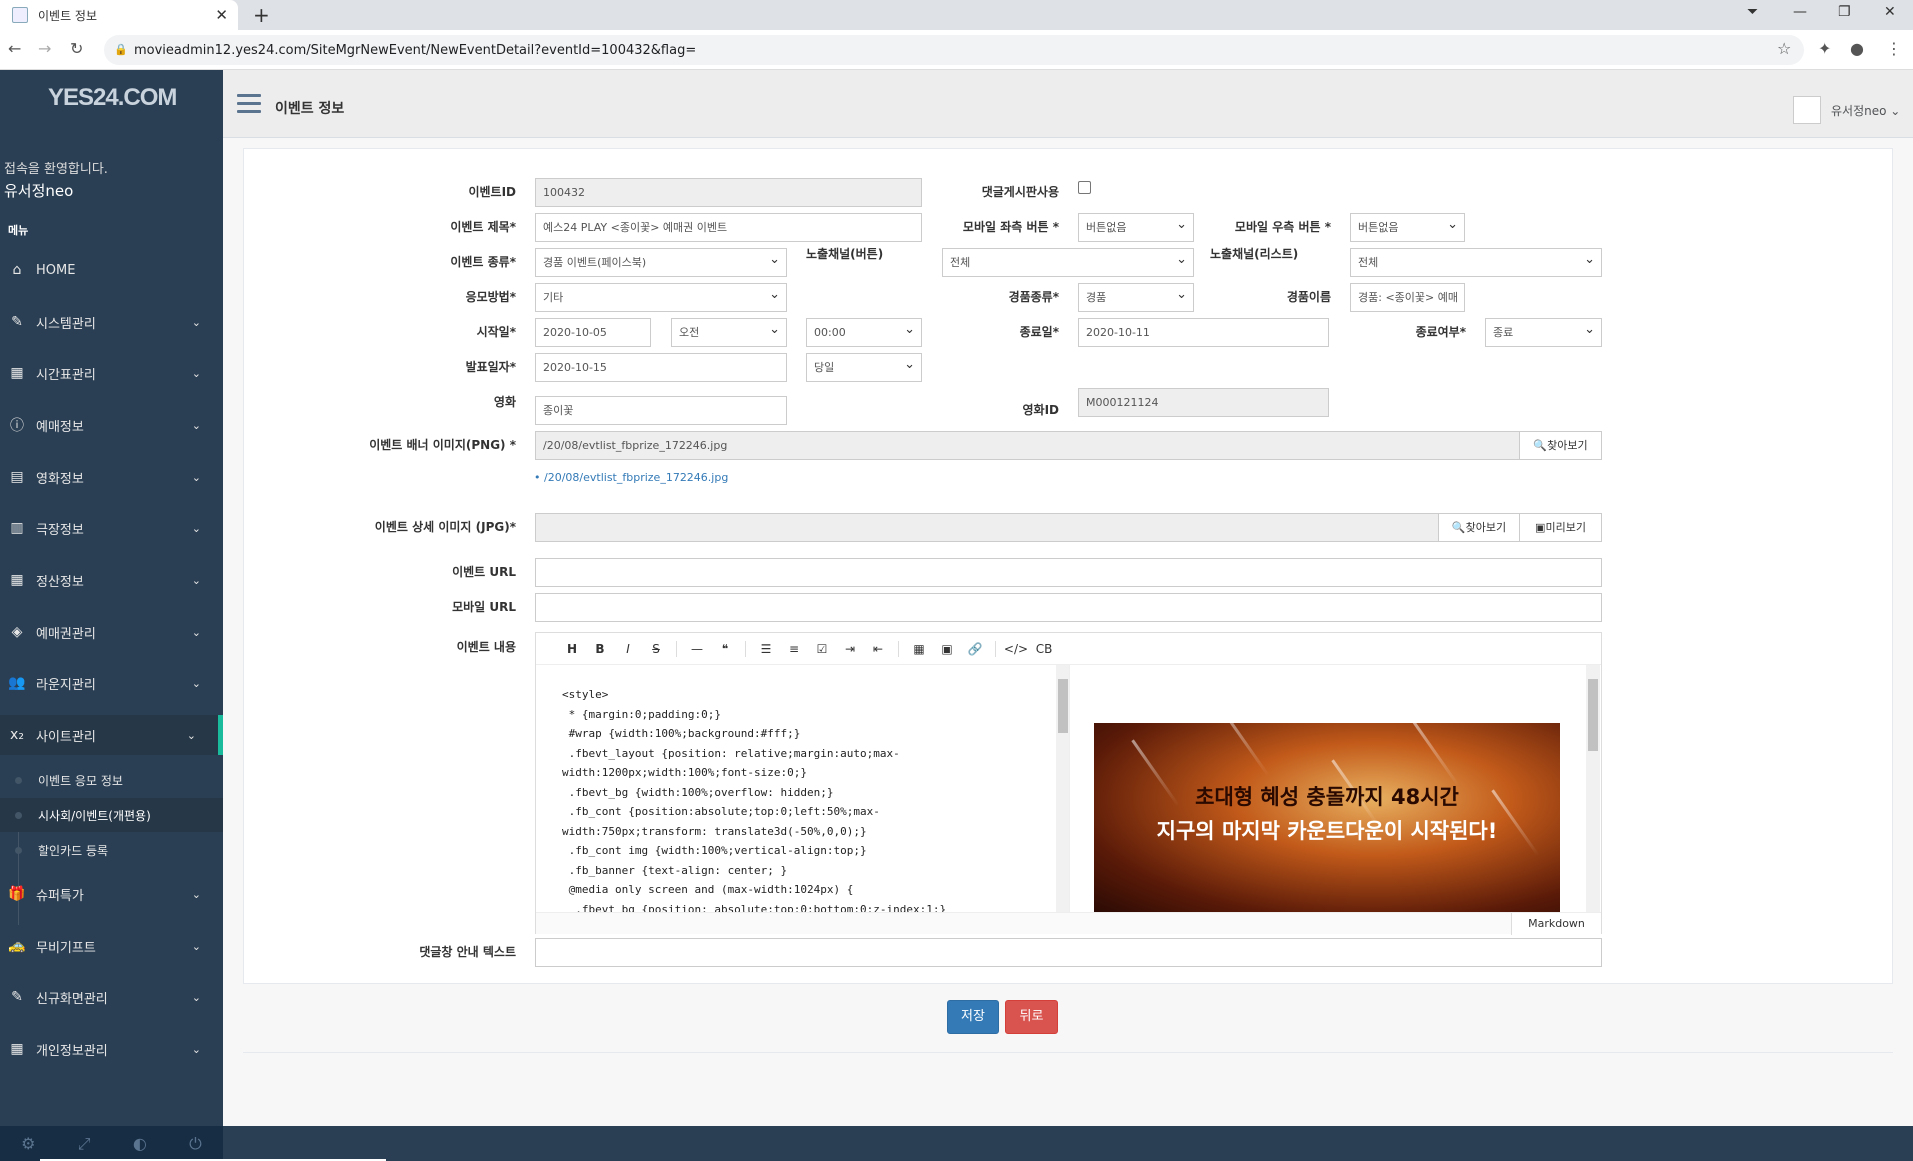 The width and height of the screenshot is (1913, 1161). What do you see at coordinates (111, 815) in the screenshot?
I see `sidebar-subitem-preview-event: 시사회/이벤트(개편용)` at bounding box center [111, 815].